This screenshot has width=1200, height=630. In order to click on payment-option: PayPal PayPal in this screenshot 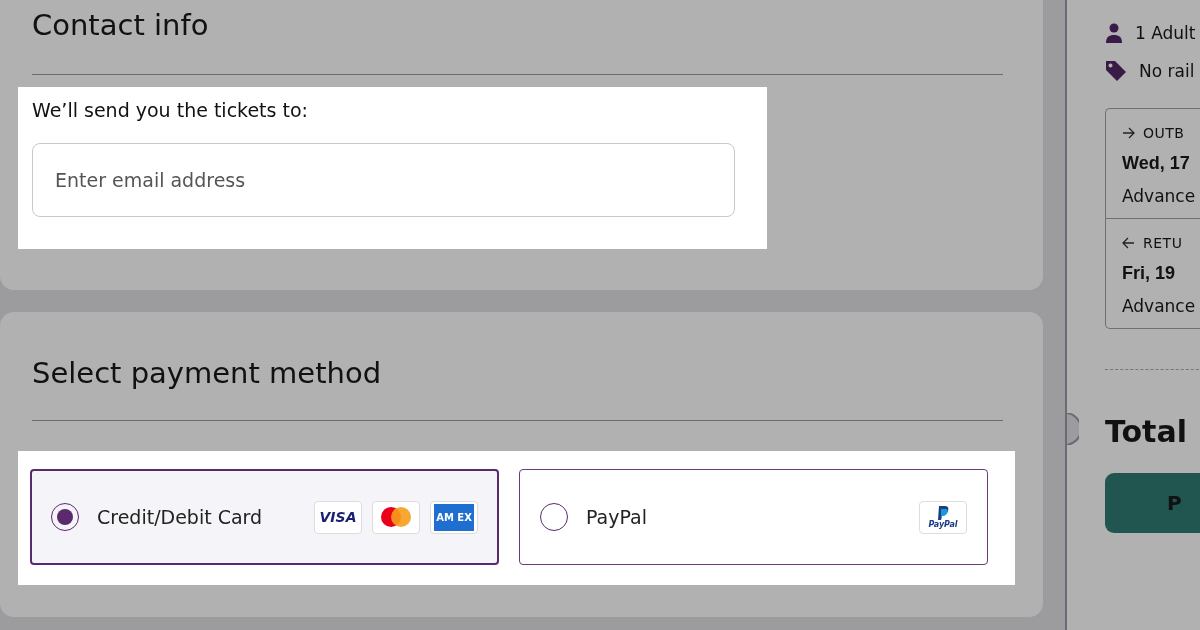, I will do `click(753, 517)`.